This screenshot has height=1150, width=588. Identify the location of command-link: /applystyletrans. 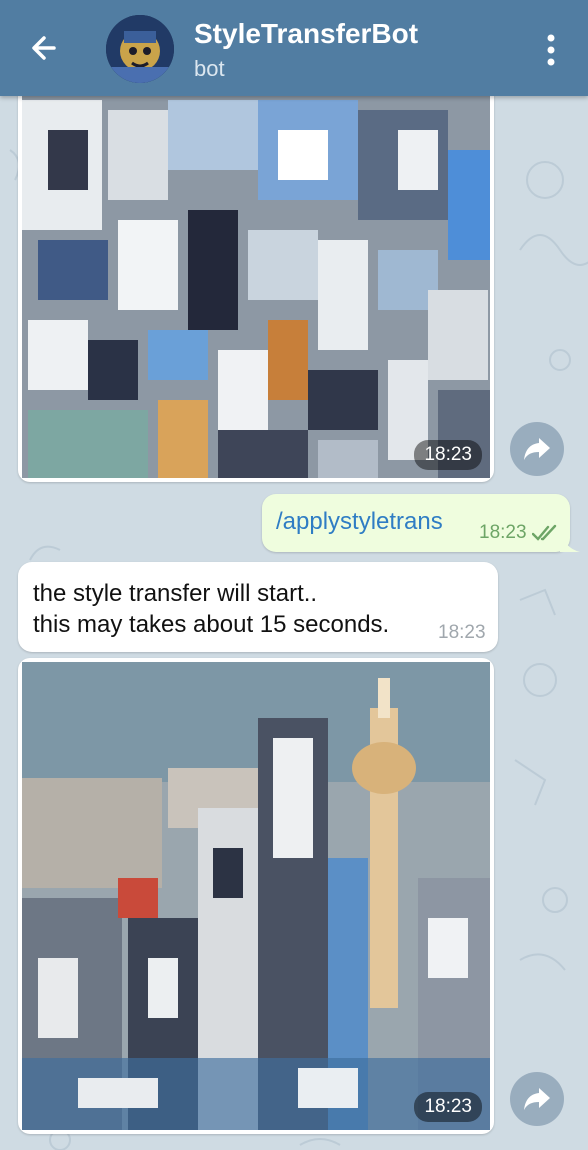
(359, 522).